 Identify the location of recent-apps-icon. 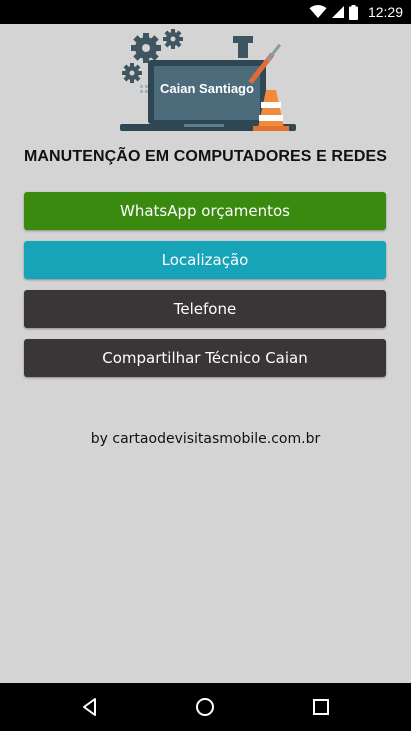
(321, 707).